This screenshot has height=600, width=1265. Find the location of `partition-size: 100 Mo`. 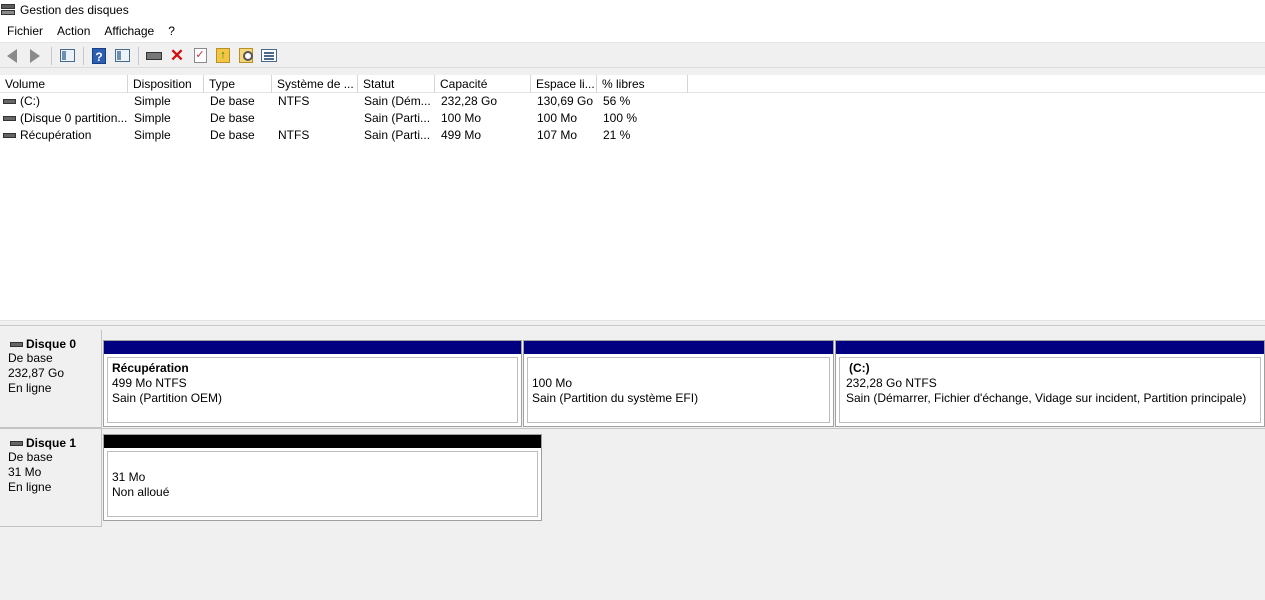

partition-size: 100 Mo is located at coordinates (552, 383).